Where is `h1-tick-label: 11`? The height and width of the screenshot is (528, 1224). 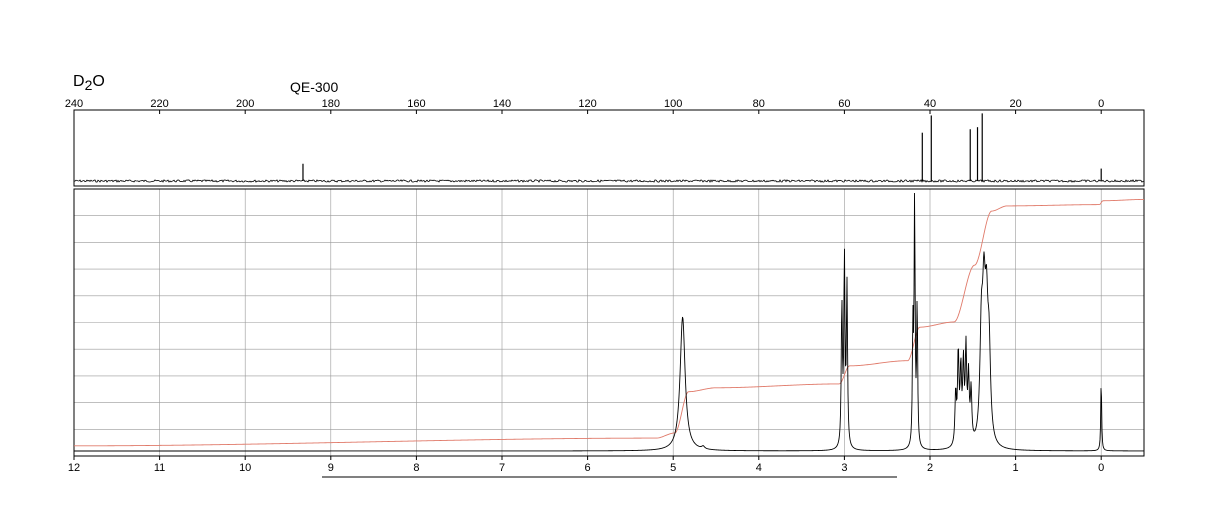 h1-tick-label: 11 is located at coordinates (159, 468).